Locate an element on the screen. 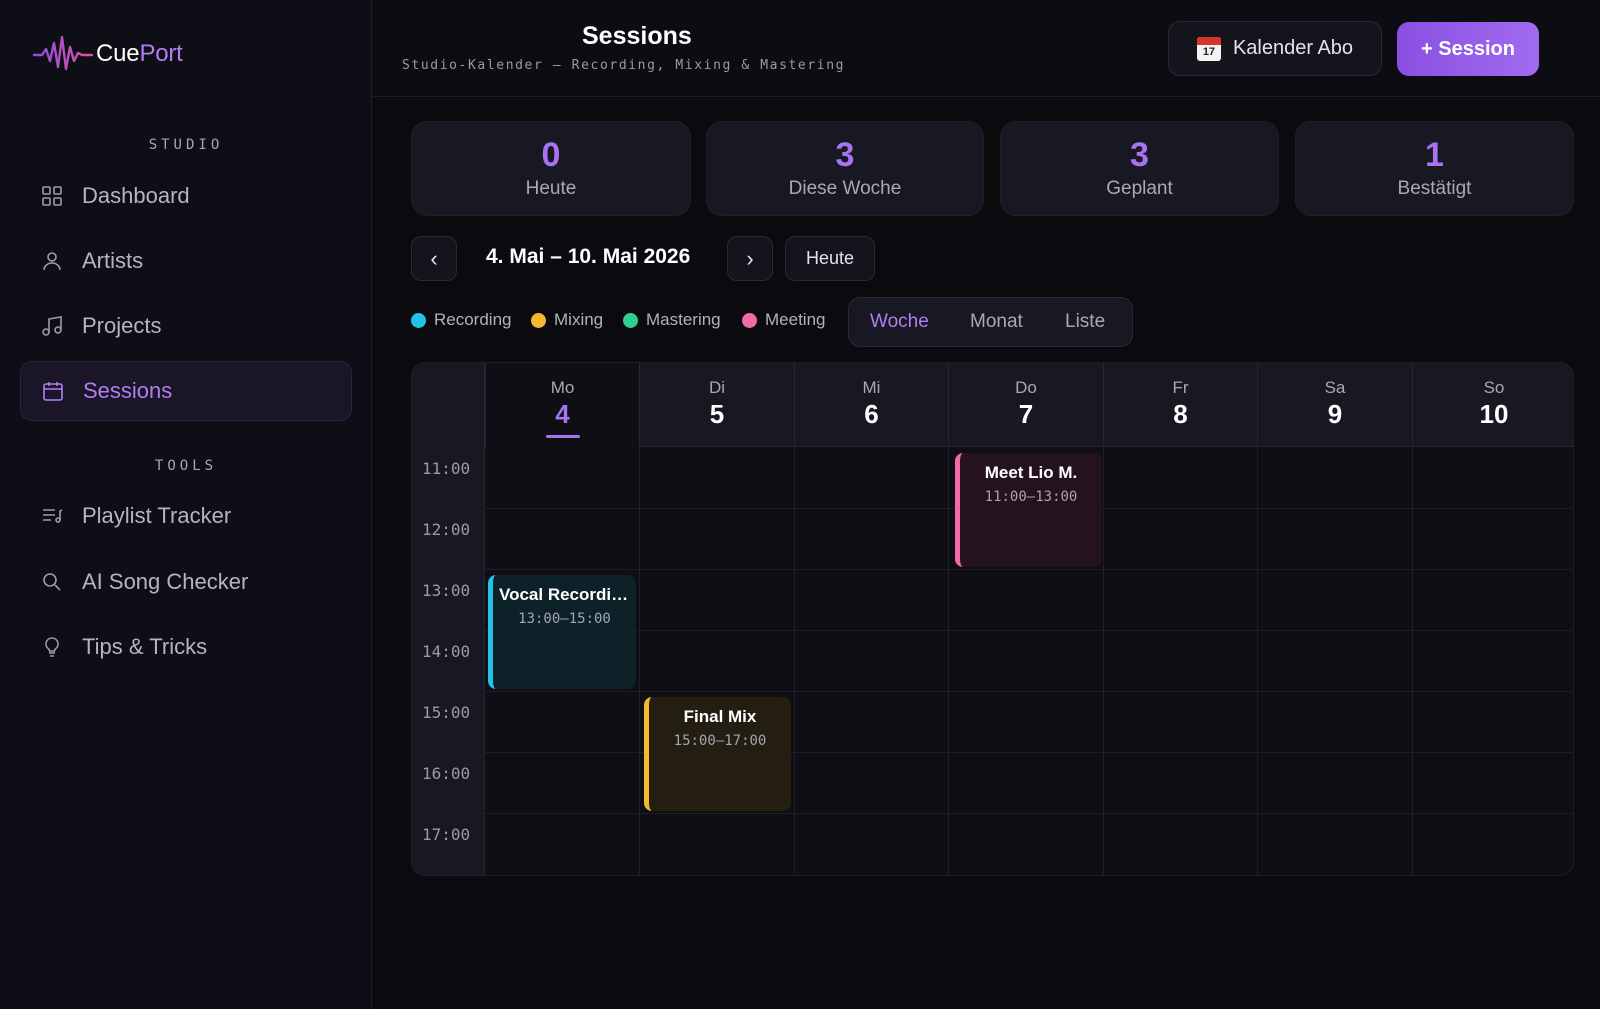 The image size is (1600, 1009). sidebar-item-label: Dashboard is located at coordinates (136, 195).